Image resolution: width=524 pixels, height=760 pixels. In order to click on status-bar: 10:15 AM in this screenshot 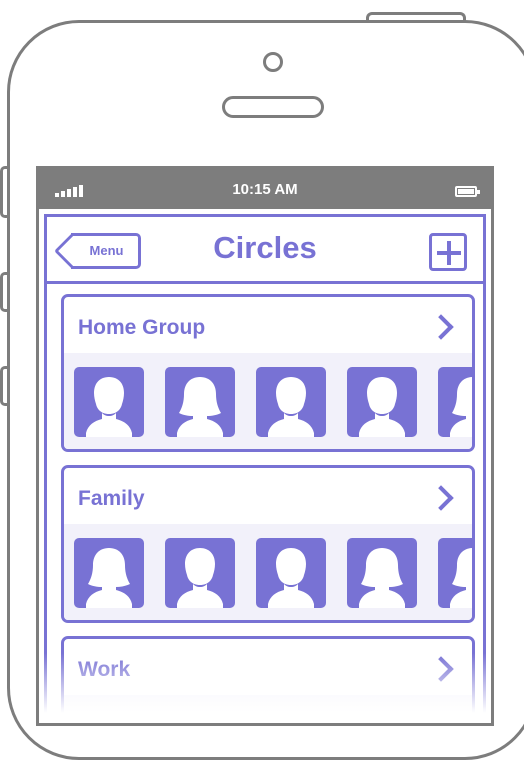, I will do `click(265, 189)`.